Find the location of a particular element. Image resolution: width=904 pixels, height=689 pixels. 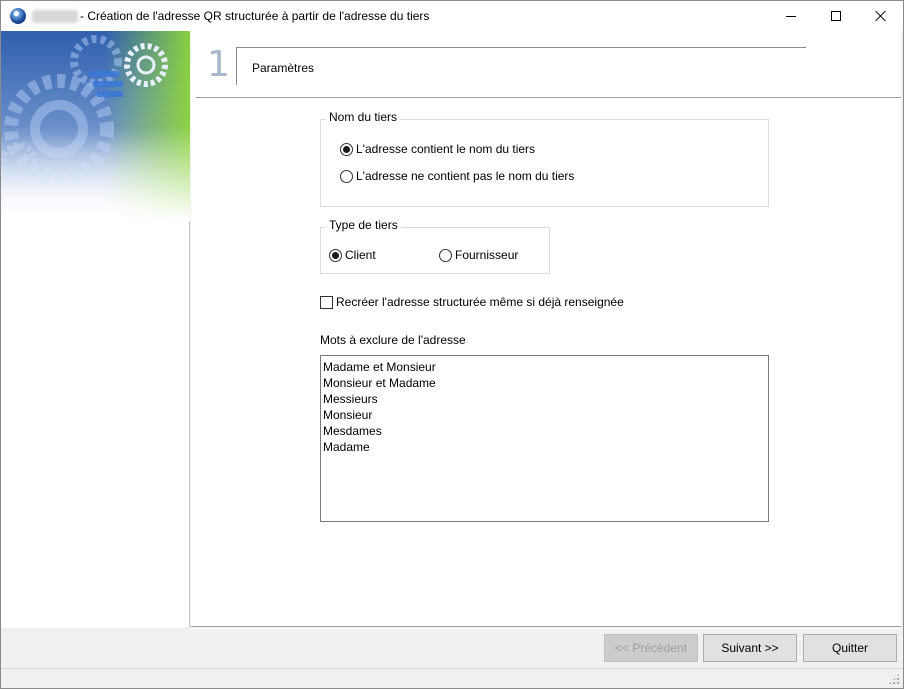

close-button is located at coordinates (880, 16).